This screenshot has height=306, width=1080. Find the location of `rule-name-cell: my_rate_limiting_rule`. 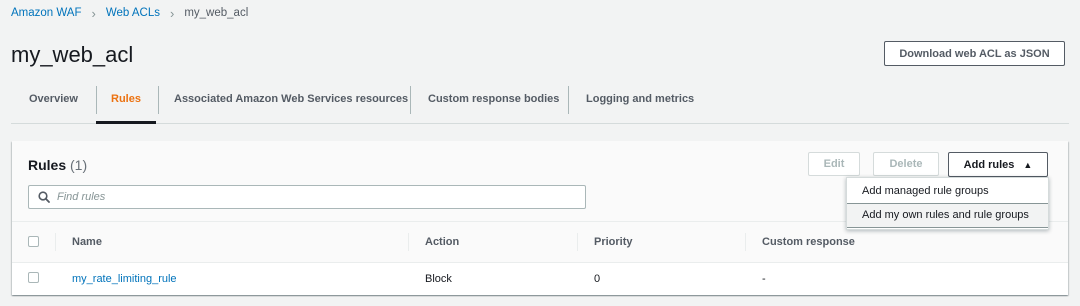

rule-name-cell: my_rate_limiting_rule is located at coordinates (124, 279).